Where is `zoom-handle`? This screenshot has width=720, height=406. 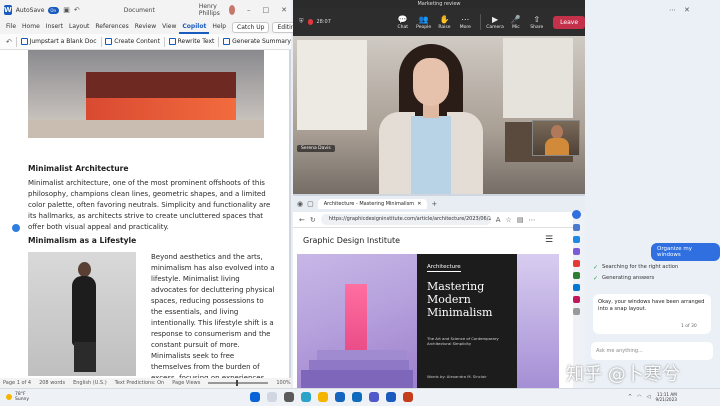
zoom-handle is located at coordinates (237, 383).